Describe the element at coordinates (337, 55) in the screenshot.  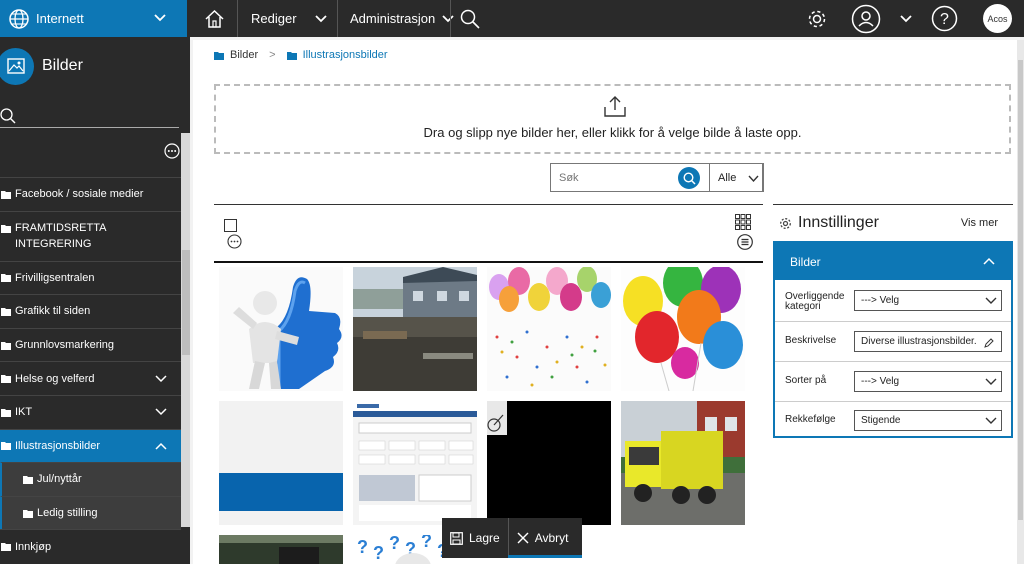
I see `breadcrumb-current: Illustrasjonsbilder` at that location.